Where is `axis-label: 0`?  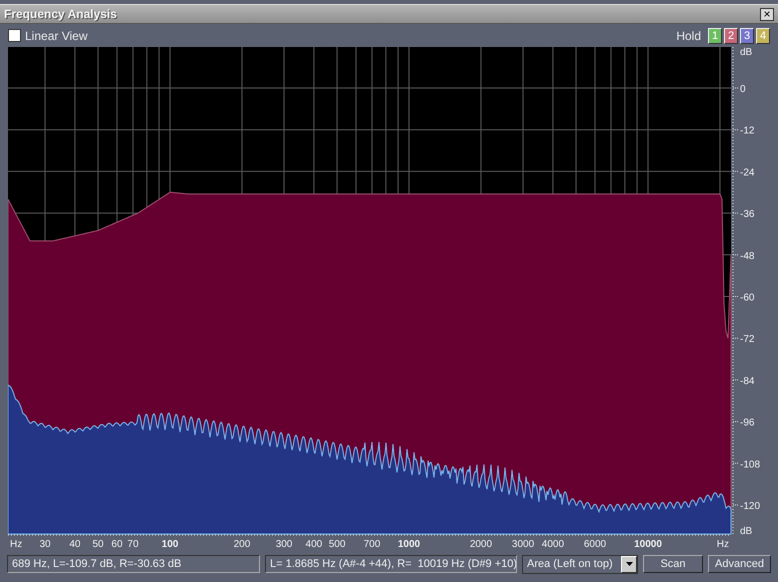
axis-label: 0 is located at coordinates (743, 89).